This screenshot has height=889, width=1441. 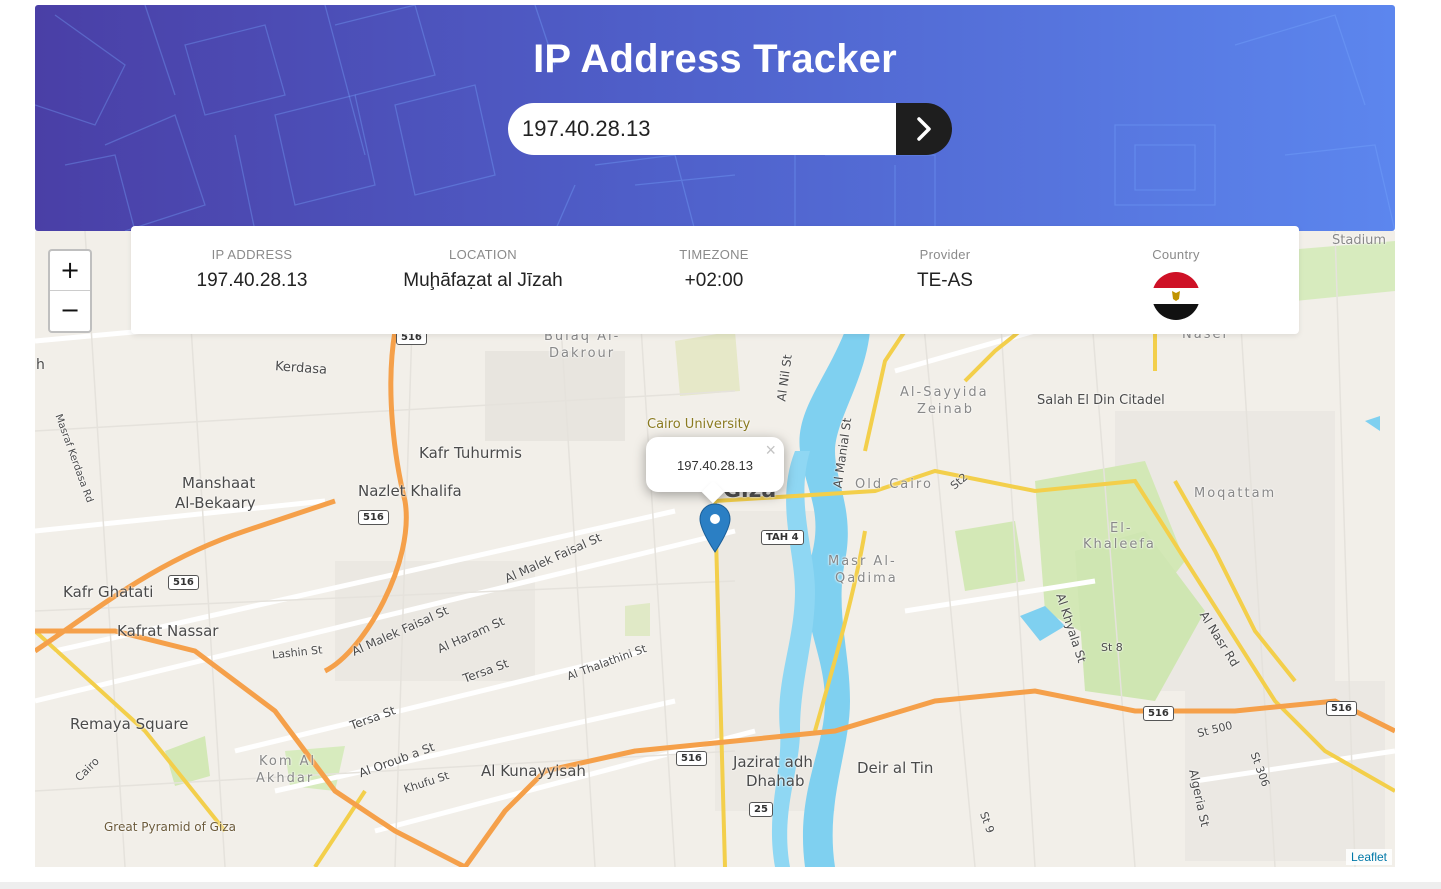 I want to click on map-label-salah-el-din-citadel: Salah El Din Citadel, so click(x=1101, y=400).